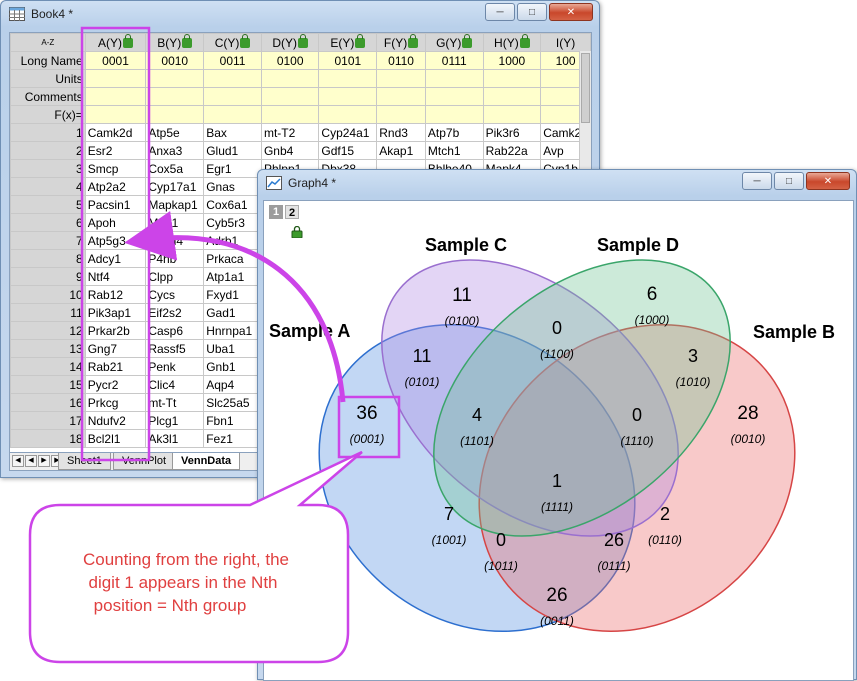 The height and width of the screenshot is (681, 857). Describe the element at coordinates (466, 245) in the screenshot. I see `set-label-c: Sample C` at that location.